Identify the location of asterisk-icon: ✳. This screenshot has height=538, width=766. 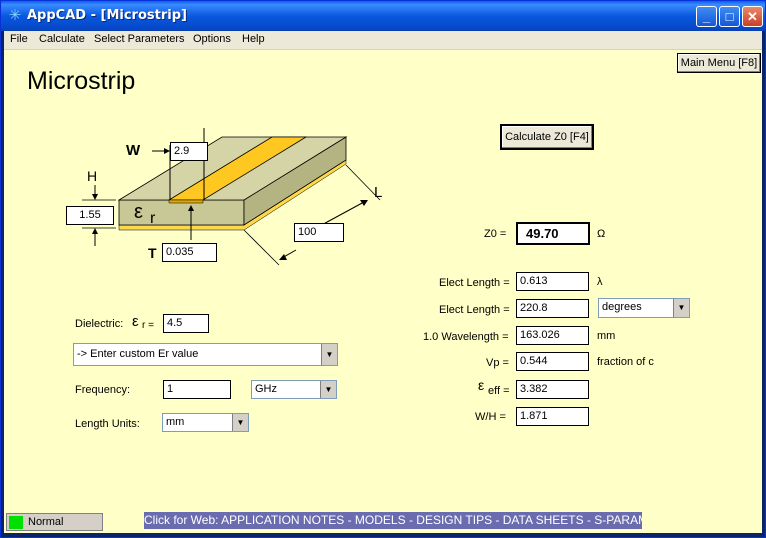
(15, 16).